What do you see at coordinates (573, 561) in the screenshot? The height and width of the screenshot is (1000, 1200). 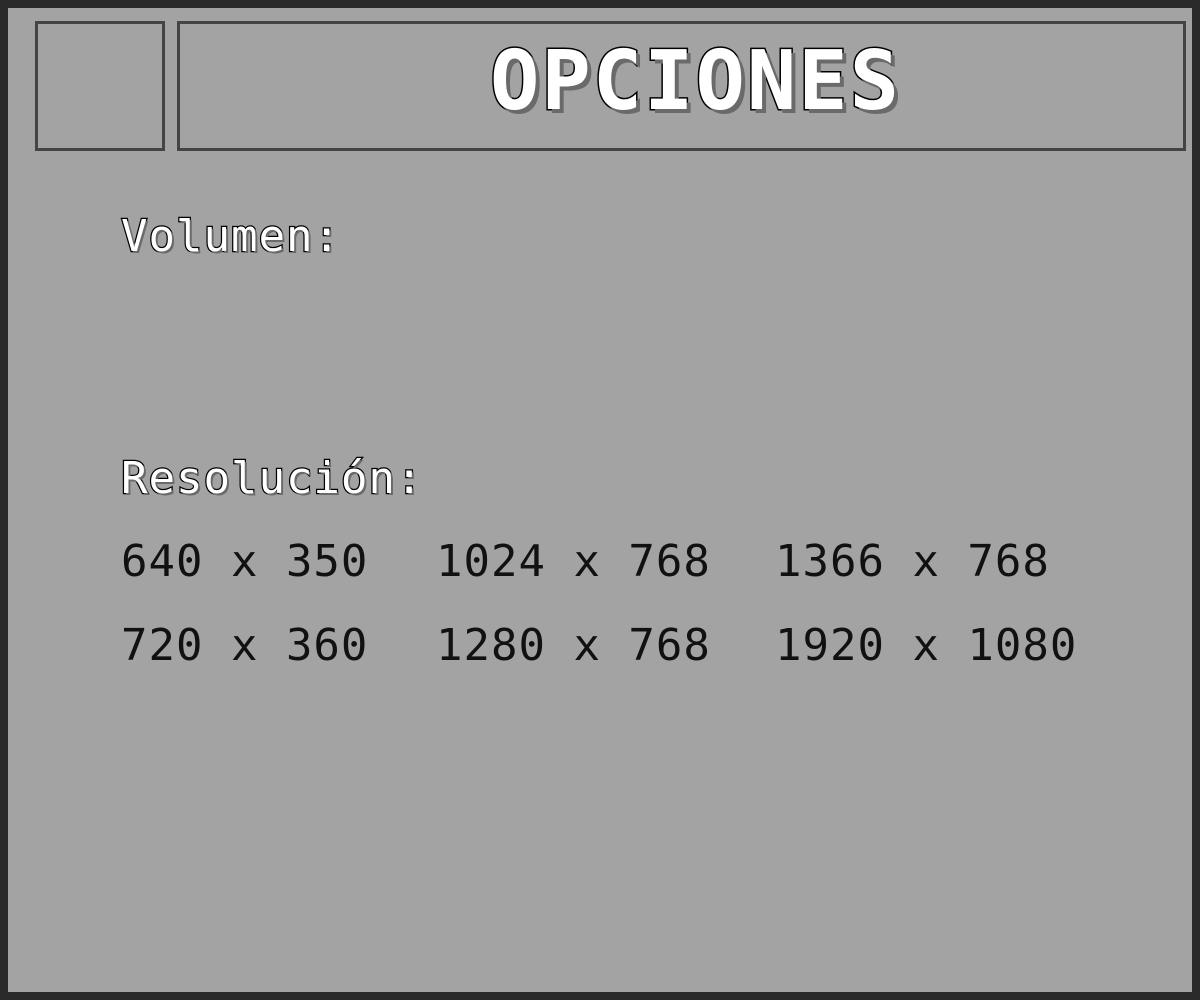 I see `resolution-option-1024x768: 1024 x 768` at bounding box center [573, 561].